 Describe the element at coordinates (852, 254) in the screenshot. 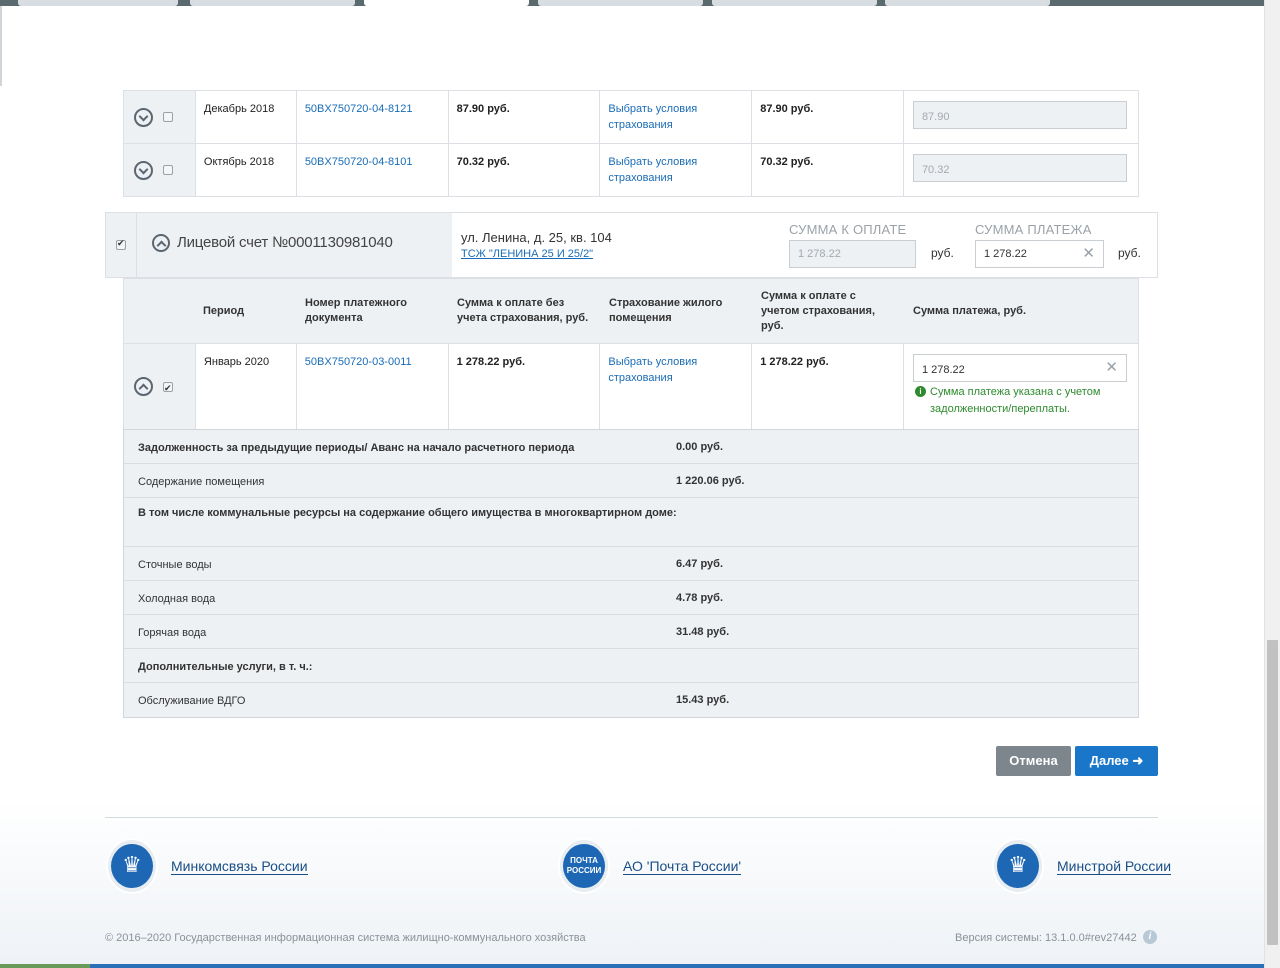

I see `sum-to-pay-field: 1 278.22` at that location.